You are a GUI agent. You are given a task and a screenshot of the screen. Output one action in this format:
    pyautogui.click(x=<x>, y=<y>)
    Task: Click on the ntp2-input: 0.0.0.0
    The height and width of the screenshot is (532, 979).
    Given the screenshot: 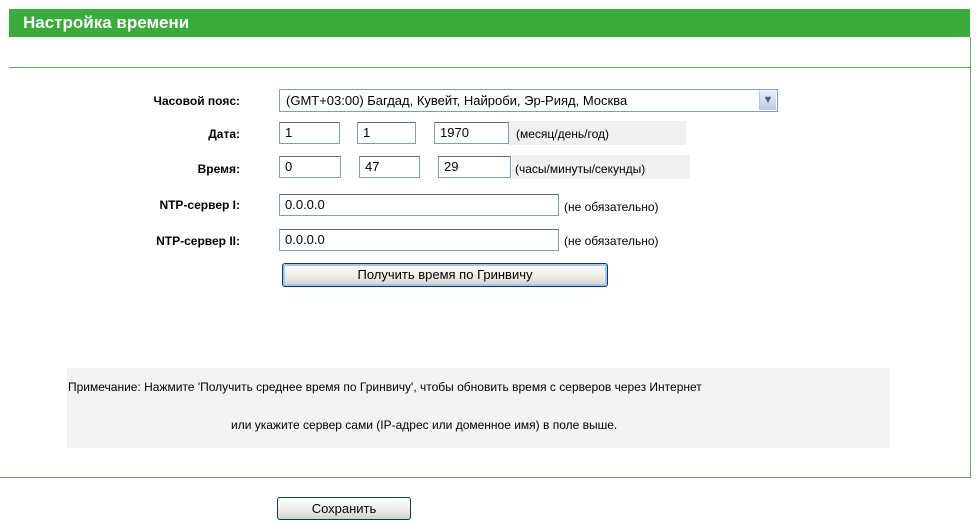 What is the action you would take?
    pyautogui.click(x=419, y=240)
    